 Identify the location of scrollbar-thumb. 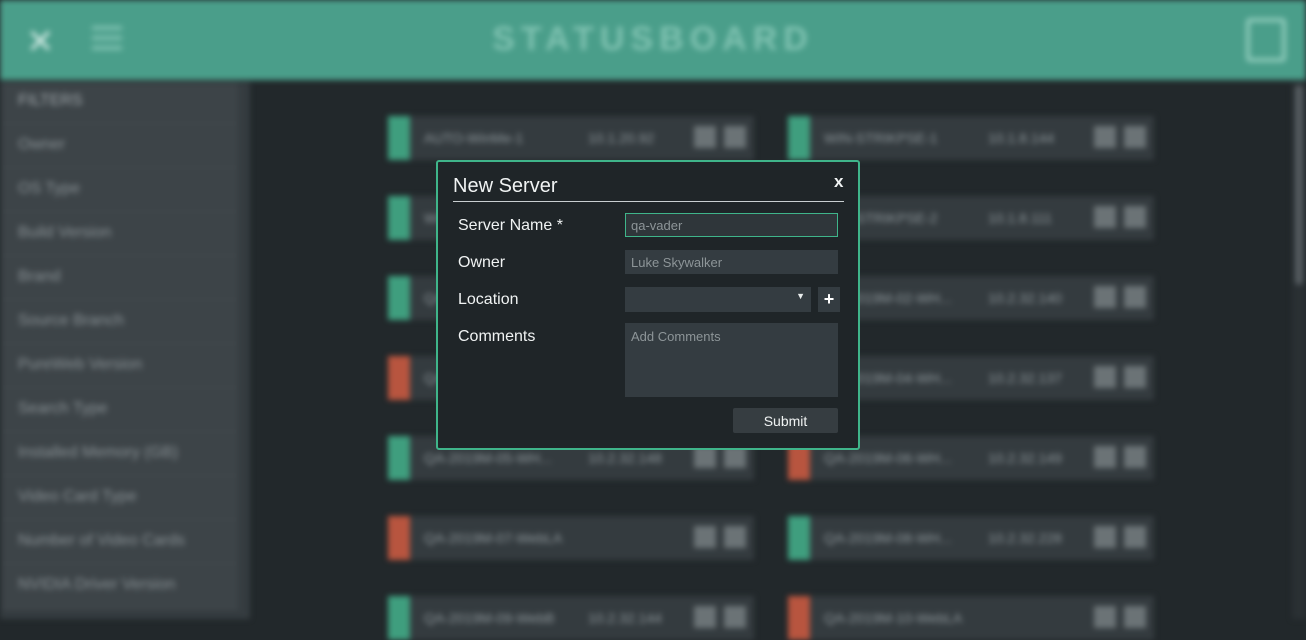
(1299, 185).